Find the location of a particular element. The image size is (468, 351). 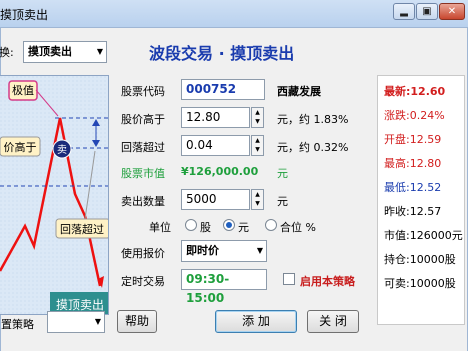

strategy-setting-select: ▼ is located at coordinates (76, 322).